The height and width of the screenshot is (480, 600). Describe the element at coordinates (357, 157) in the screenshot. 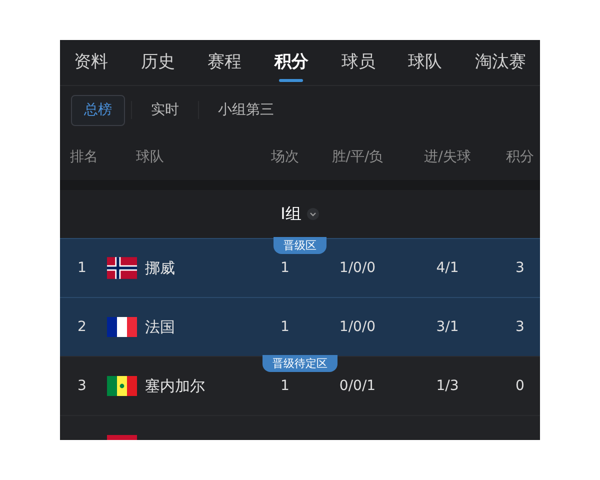

I see `column-header: 胜/平/负` at that location.